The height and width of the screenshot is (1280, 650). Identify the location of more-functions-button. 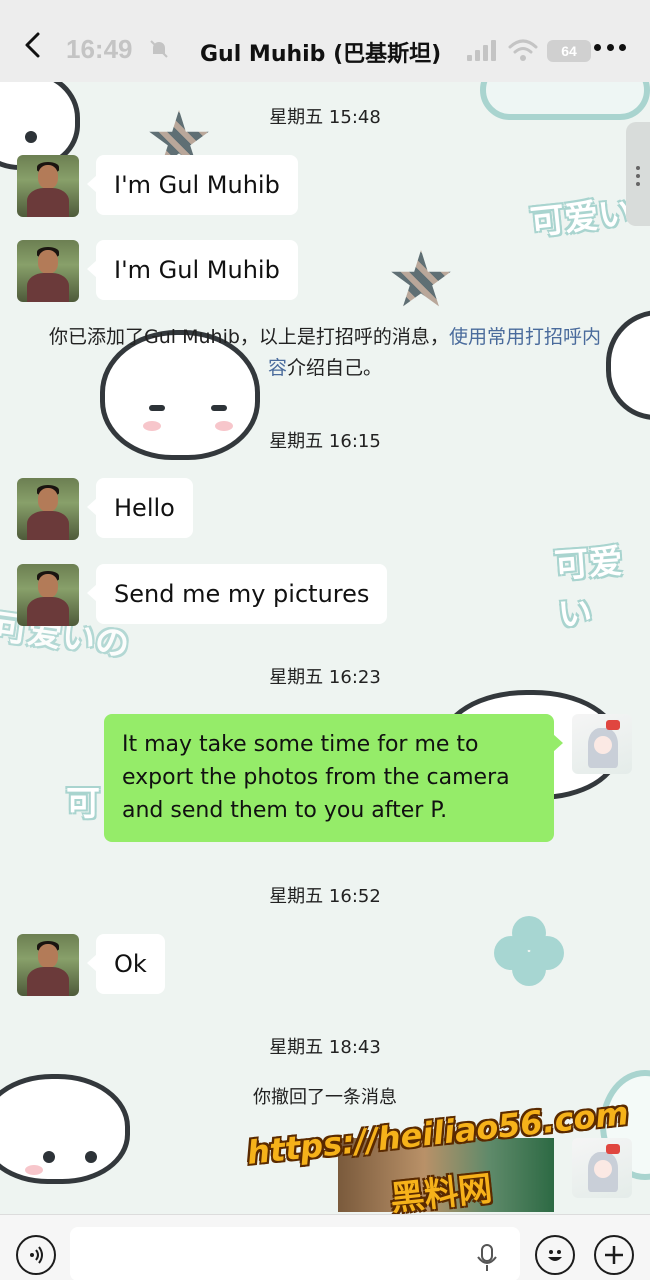
(614, 1255).